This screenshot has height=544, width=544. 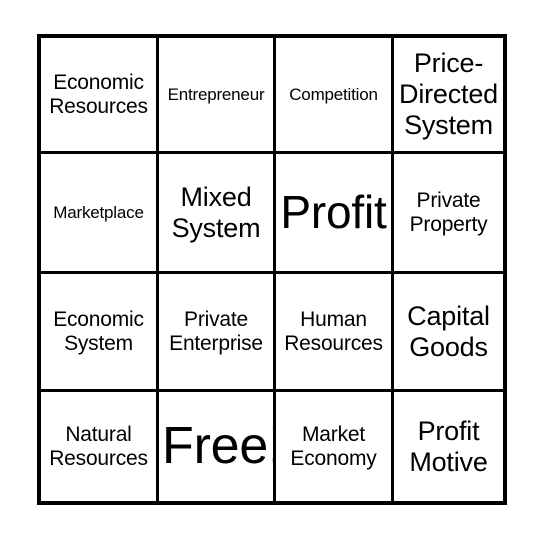 I want to click on bingo-cell-label: Profit Motive, so click(x=448, y=446).